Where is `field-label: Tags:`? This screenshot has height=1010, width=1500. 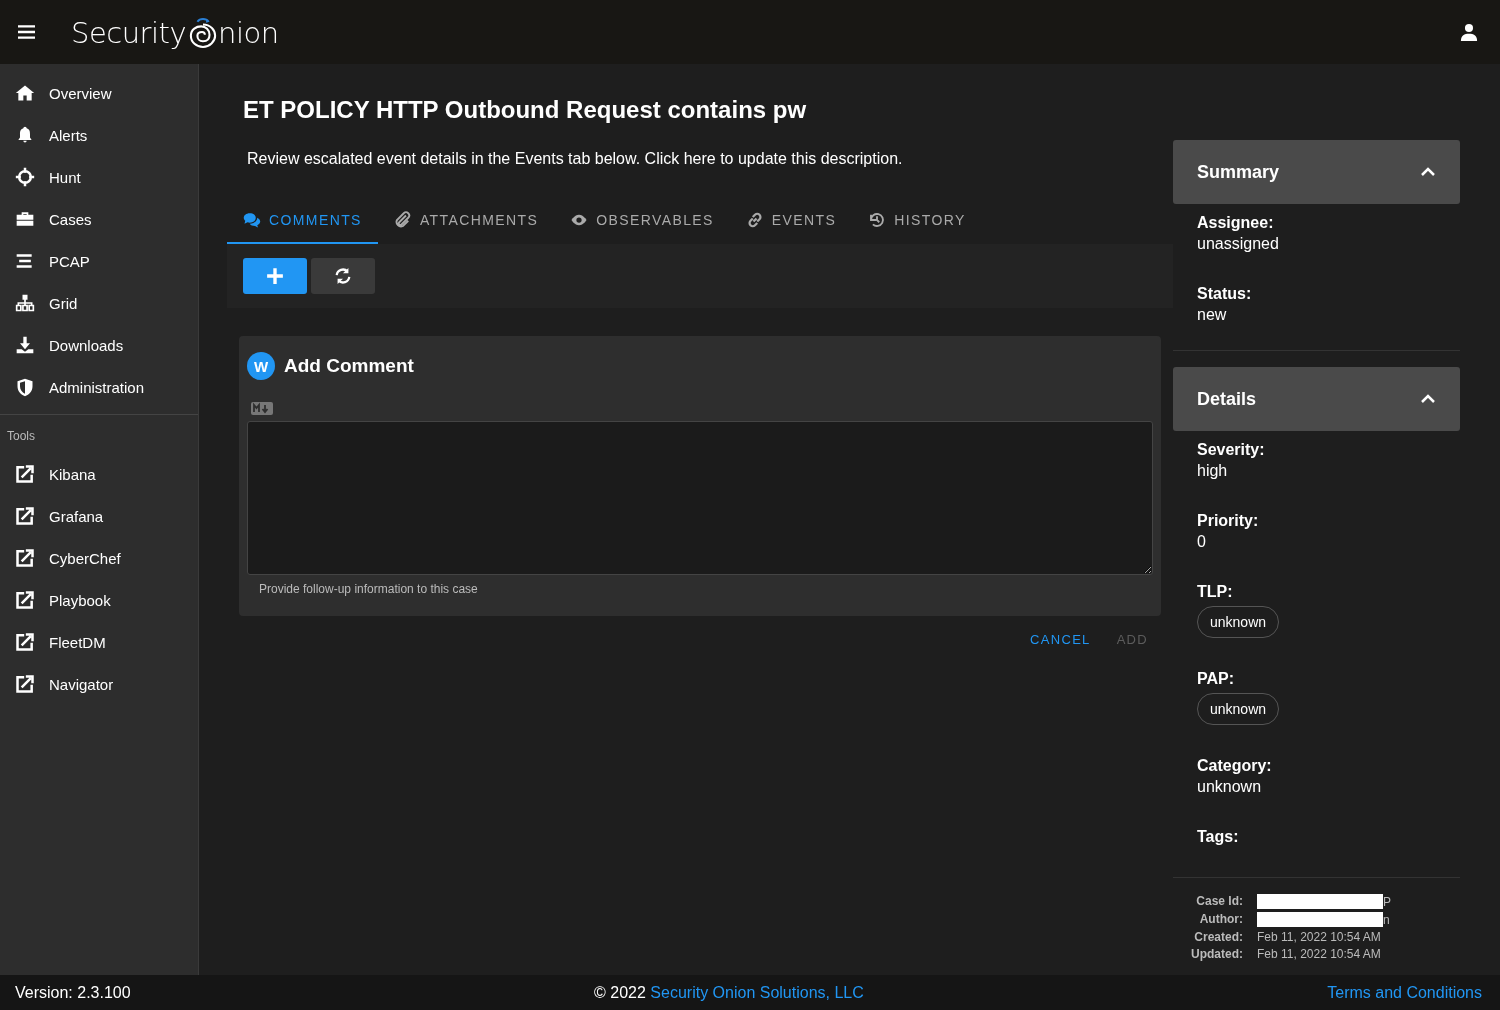 field-label: Tags: is located at coordinates (1218, 837).